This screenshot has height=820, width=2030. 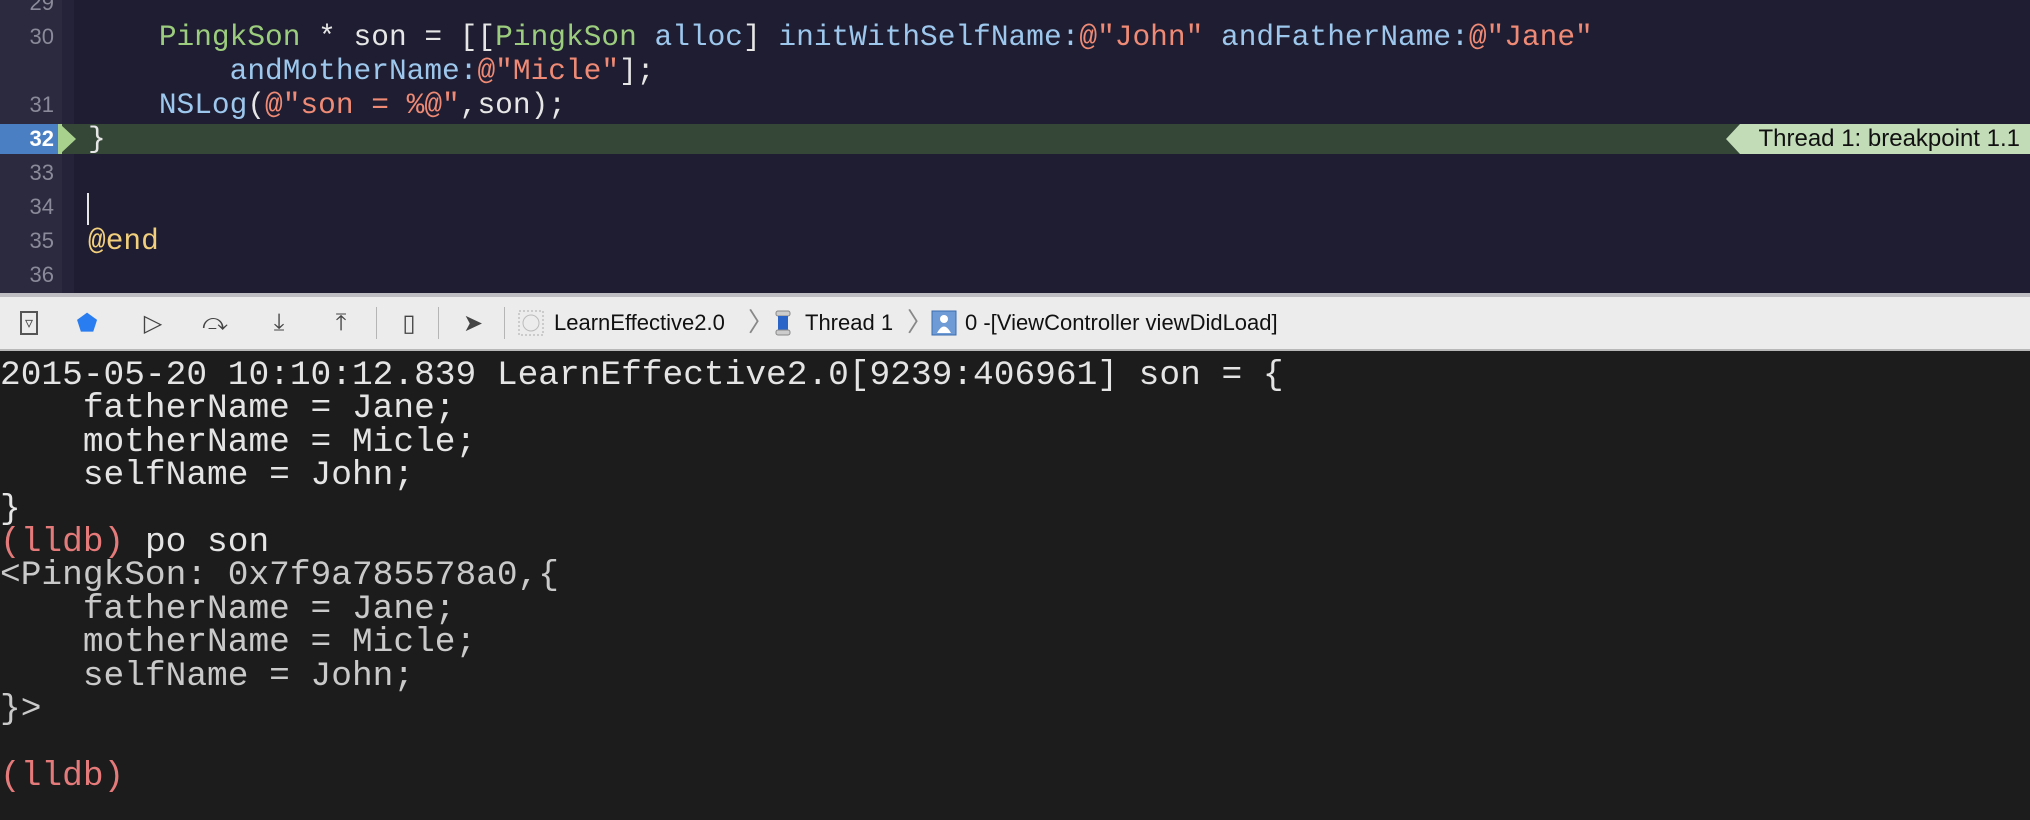 I want to click on simulate-location-icon: ➤, so click(x=473, y=323).